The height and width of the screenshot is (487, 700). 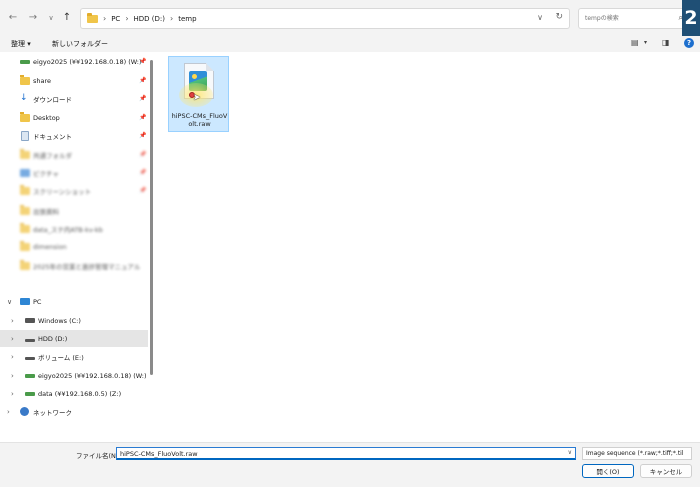 I want to click on sidebar-item-desktop: Desktop 📌, so click(x=74, y=117).